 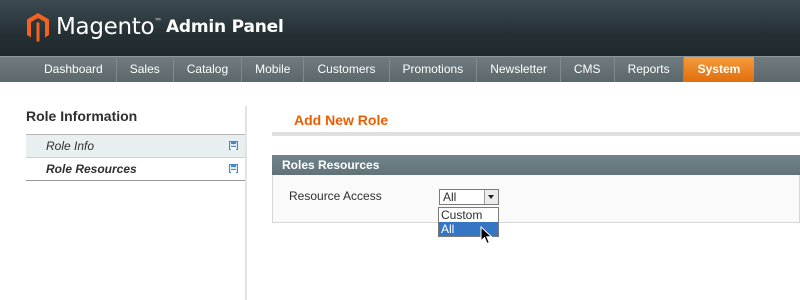 What do you see at coordinates (335, 196) in the screenshot?
I see `resource-access-label: Resource Access` at bounding box center [335, 196].